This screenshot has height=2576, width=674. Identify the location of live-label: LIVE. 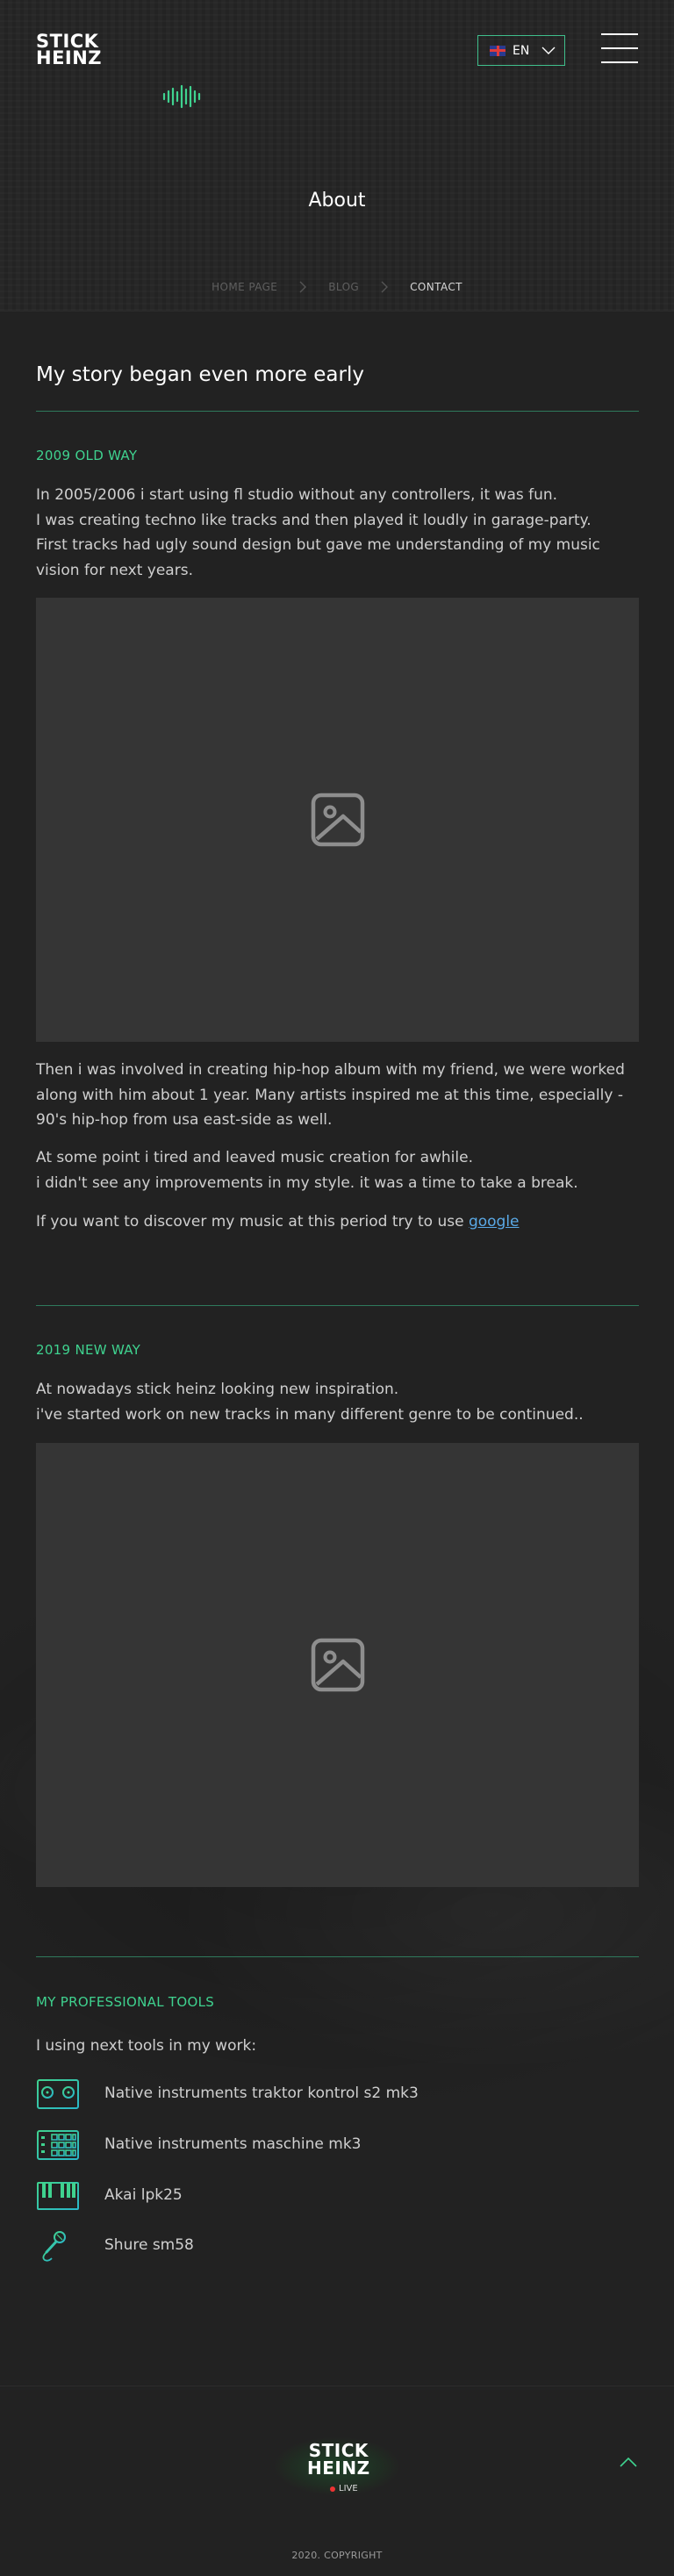
(348, 2488).